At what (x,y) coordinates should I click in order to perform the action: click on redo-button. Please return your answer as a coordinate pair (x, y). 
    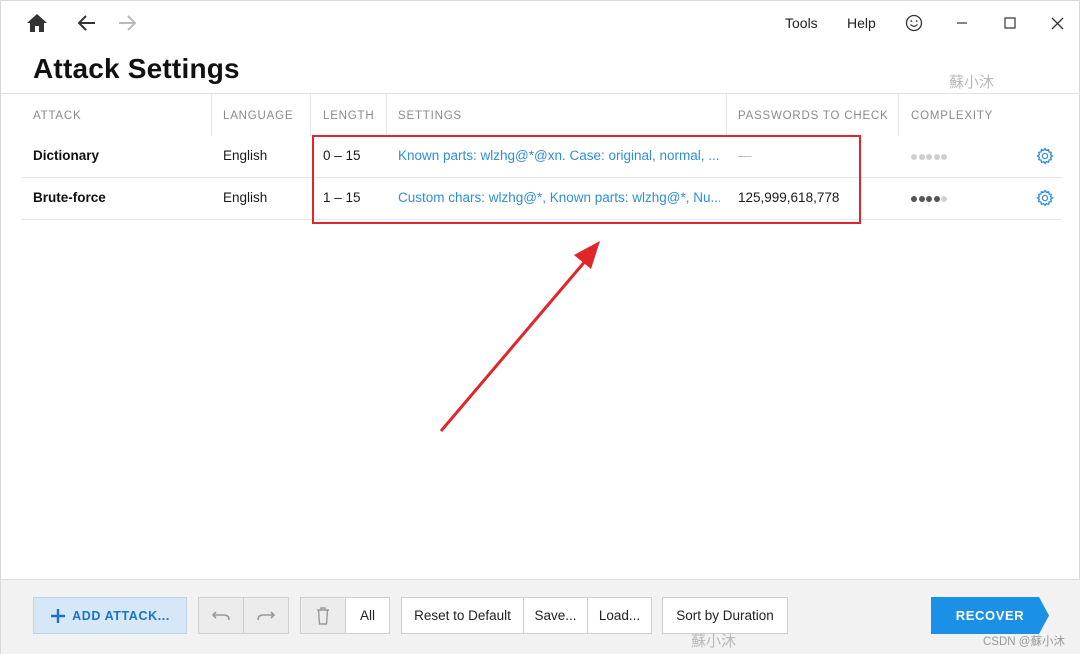
    Looking at the image, I should click on (266, 615).